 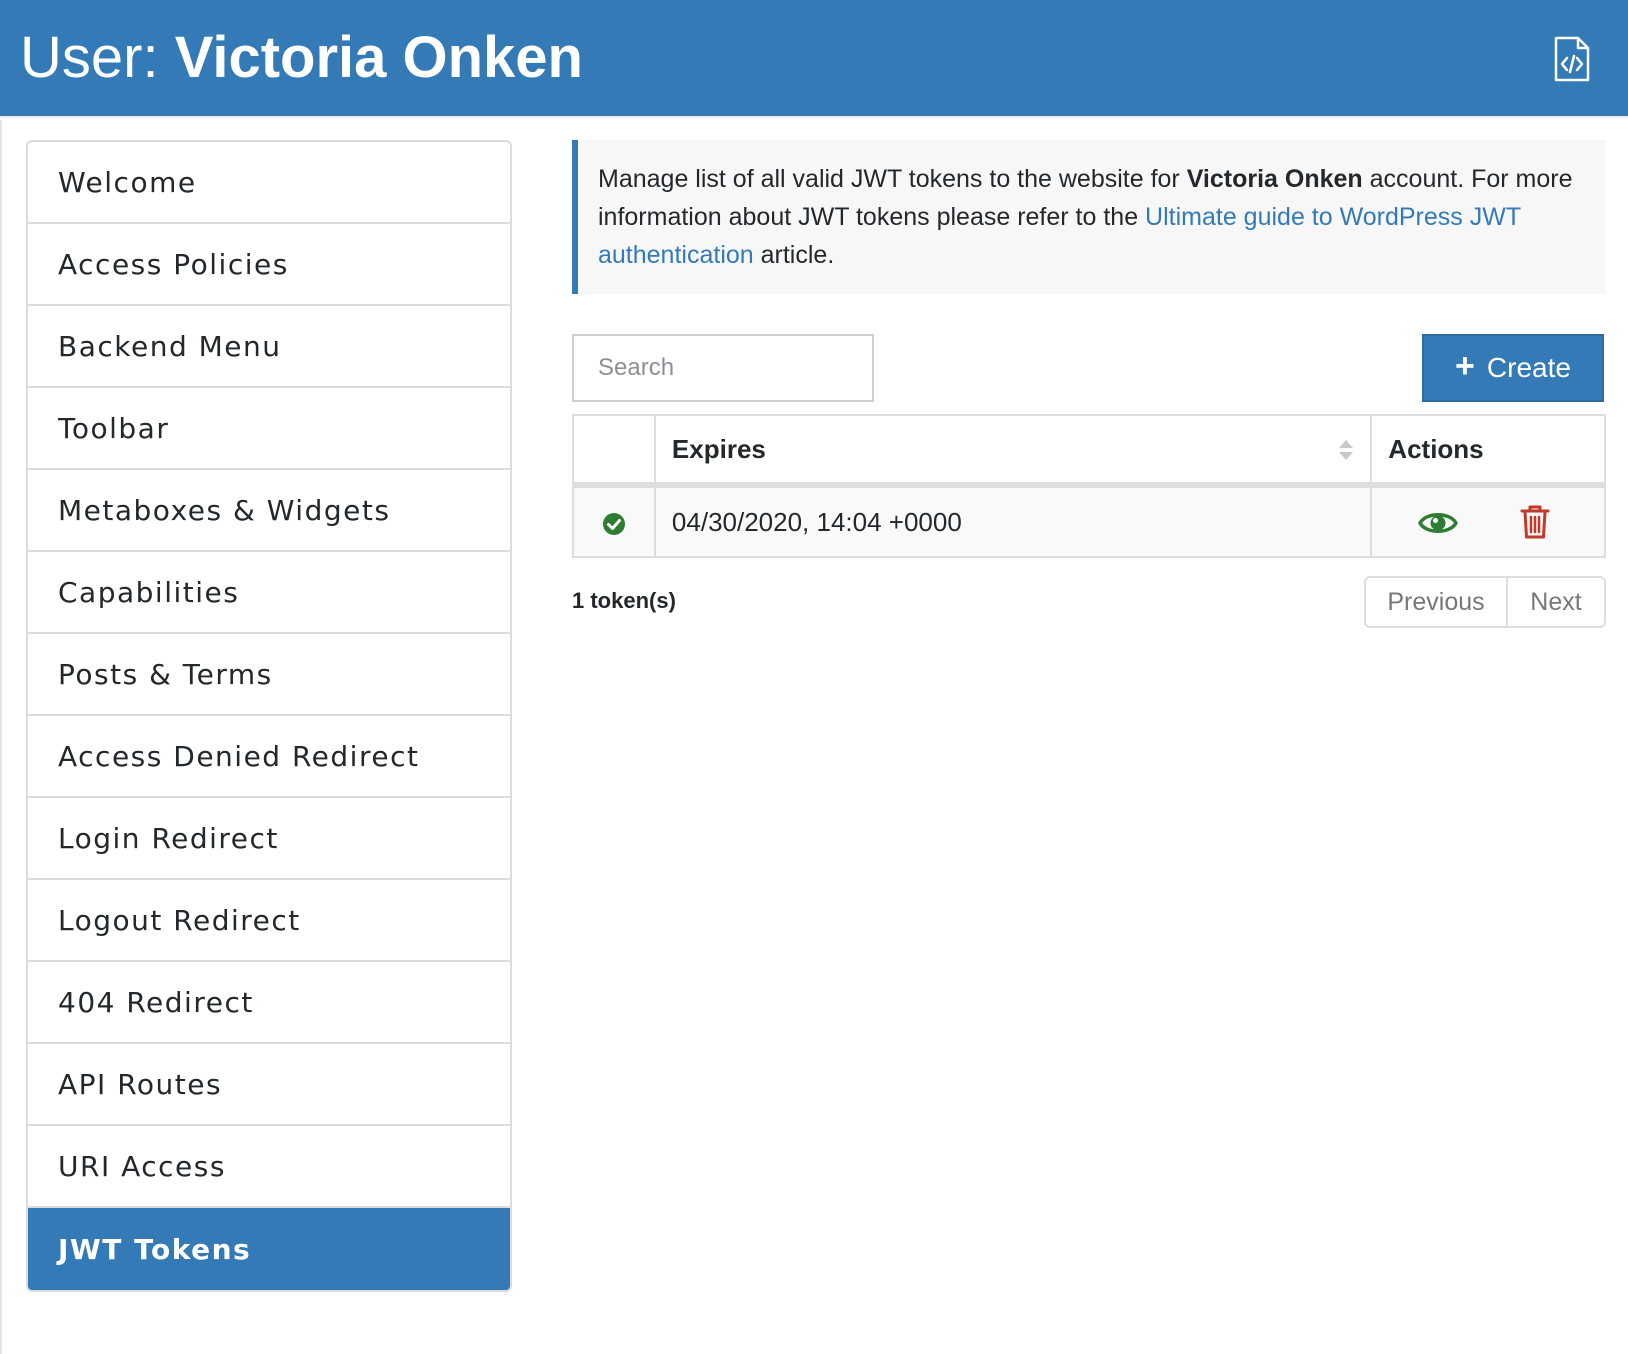 I want to click on table-header-row: Expires Actions, so click(x=1089, y=451).